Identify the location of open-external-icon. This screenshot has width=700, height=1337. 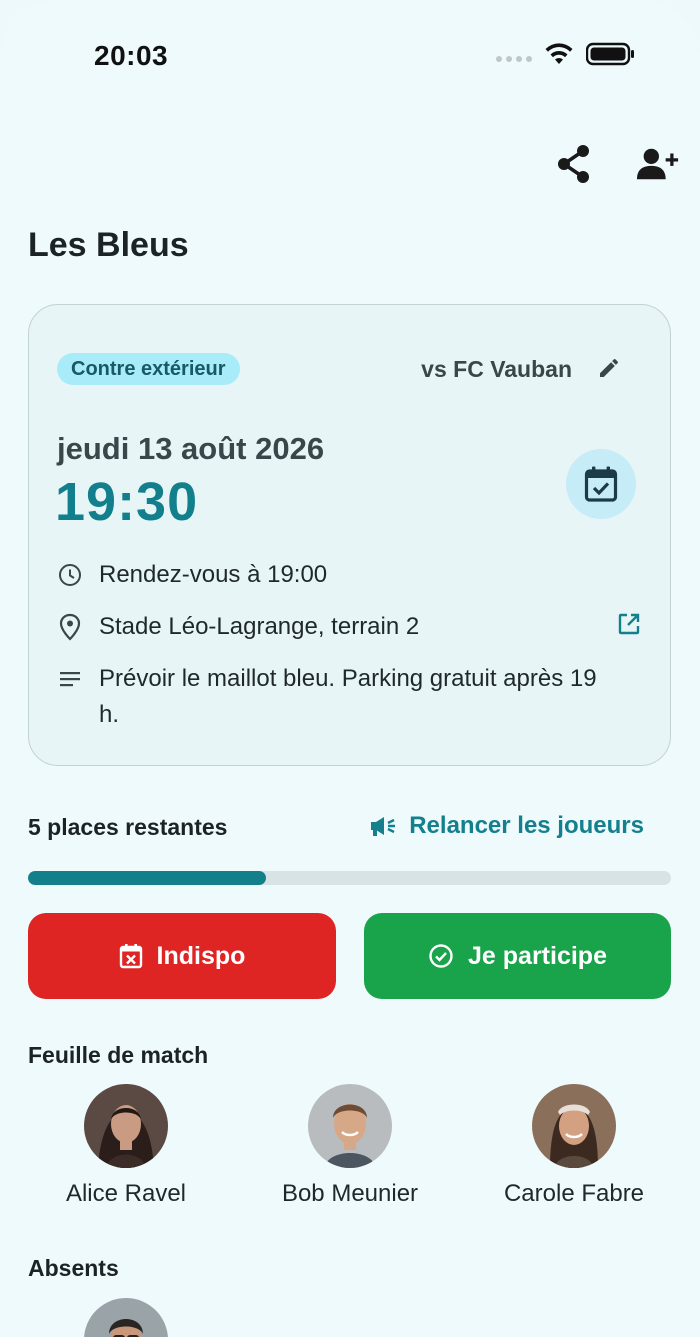
(629, 624).